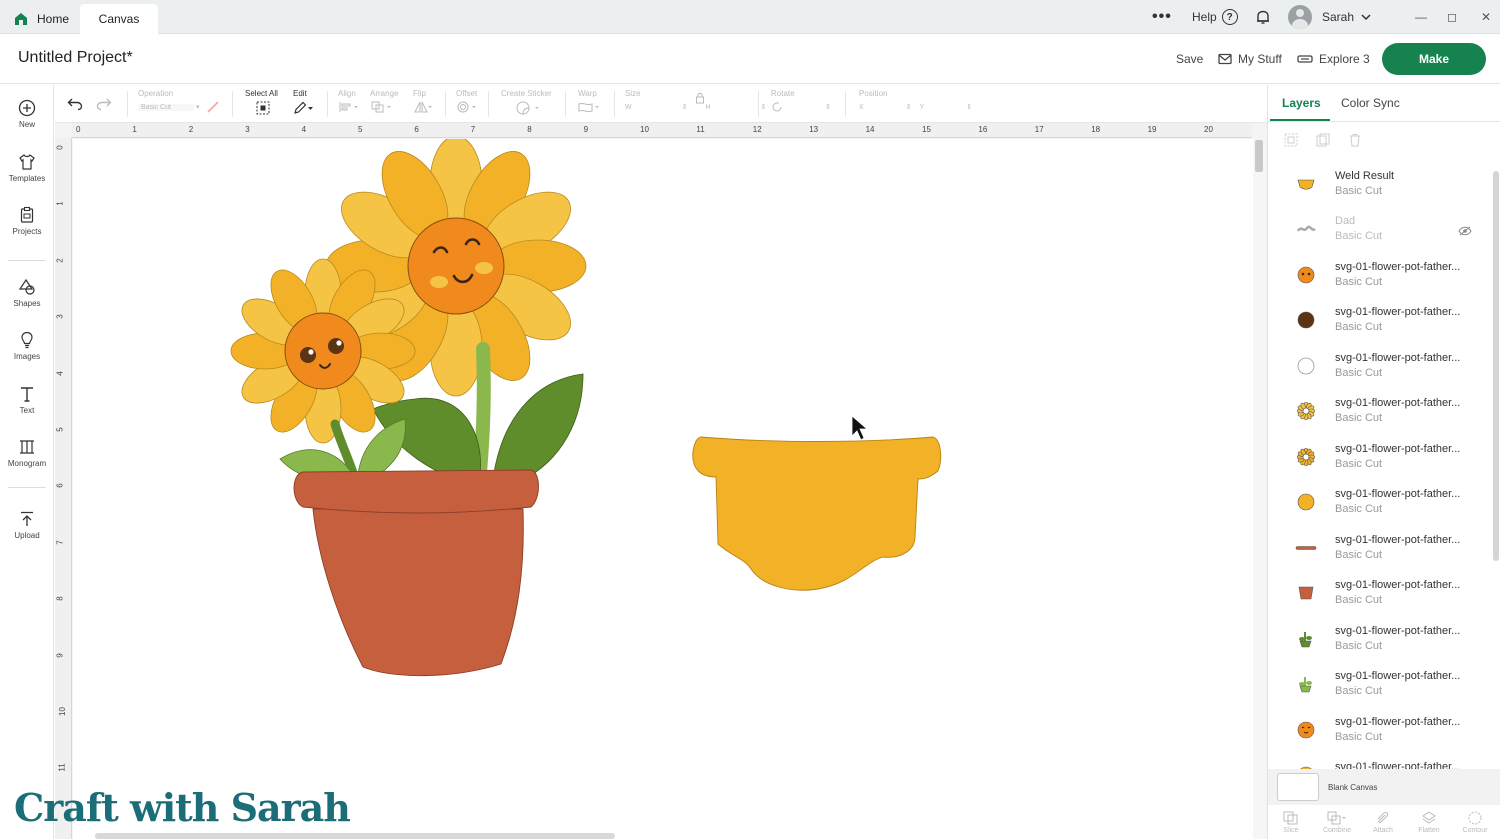 The height and width of the screenshot is (839, 1500). Describe the element at coordinates (1434, 59) in the screenshot. I see `make-button: Make` at that location.